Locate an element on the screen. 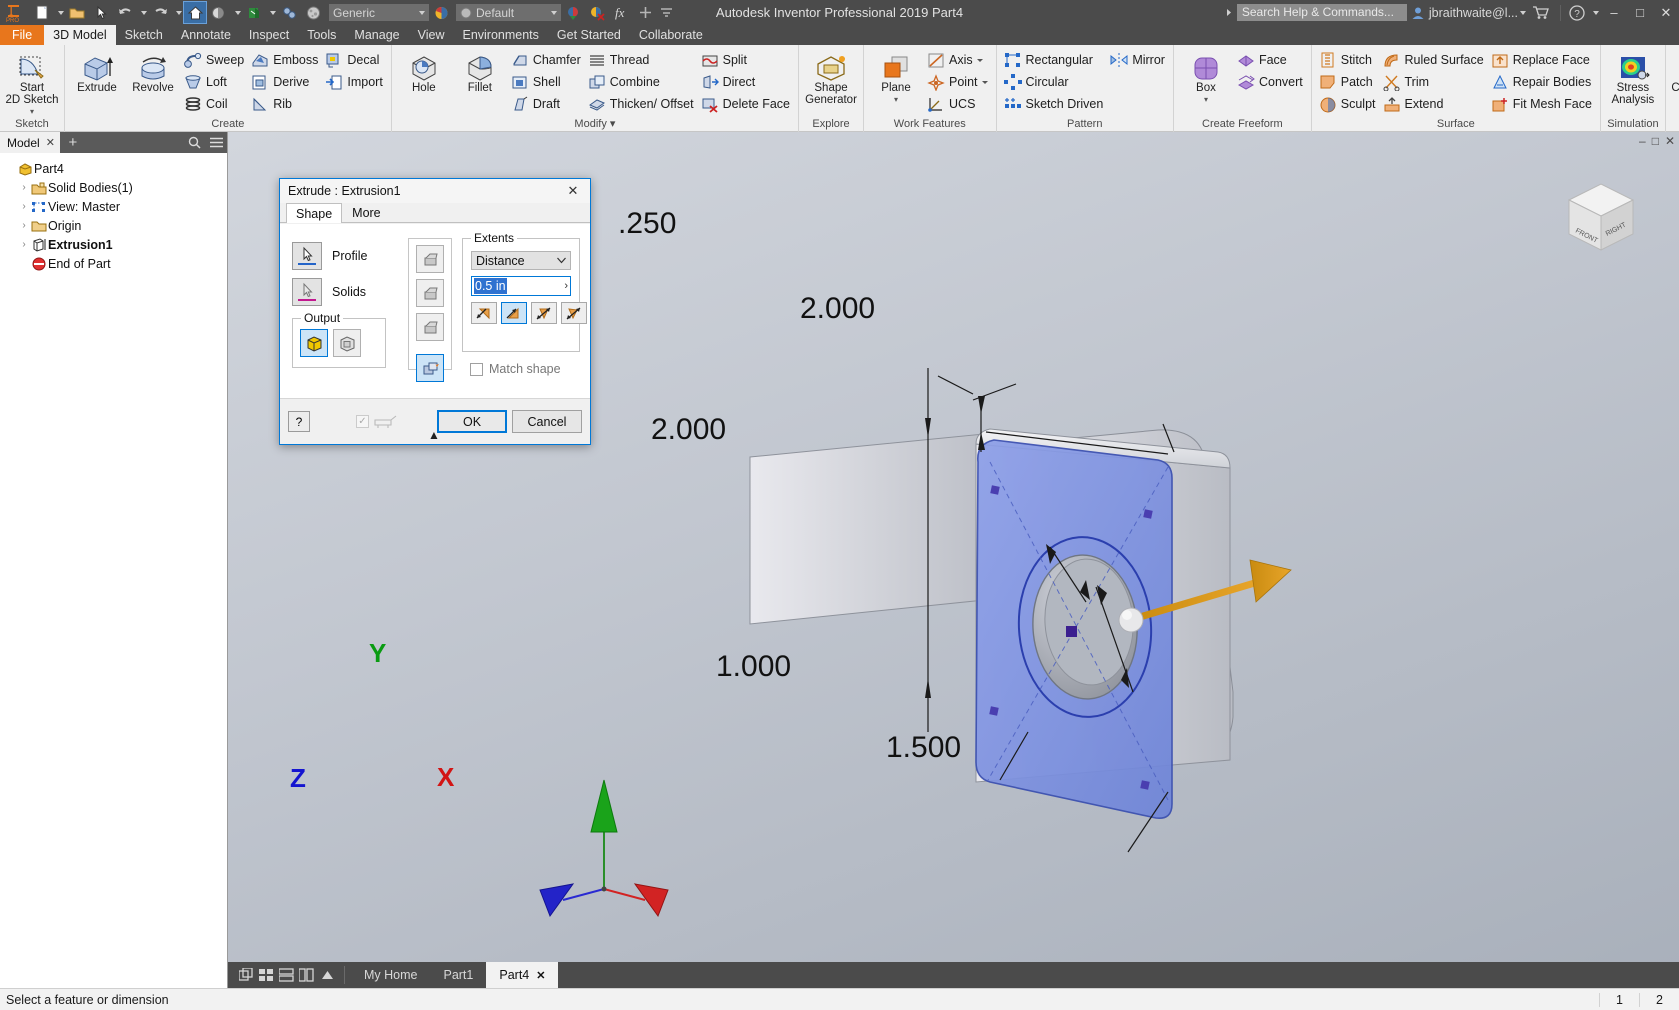  surface-output-button is located at coordinates (347, 343).